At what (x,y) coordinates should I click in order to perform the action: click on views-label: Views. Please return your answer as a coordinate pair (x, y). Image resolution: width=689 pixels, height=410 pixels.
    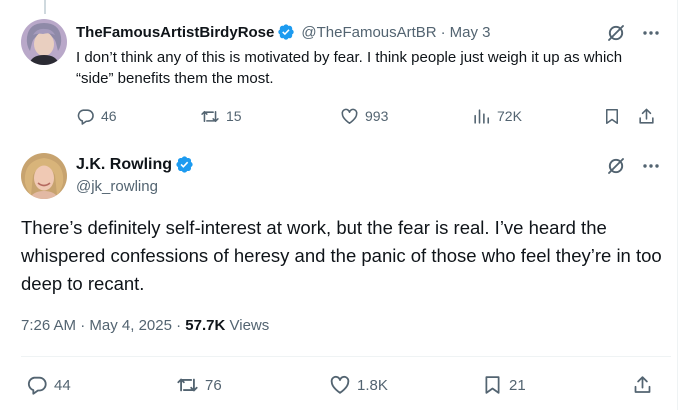
    Looking at the image, I should click on (249, 325).